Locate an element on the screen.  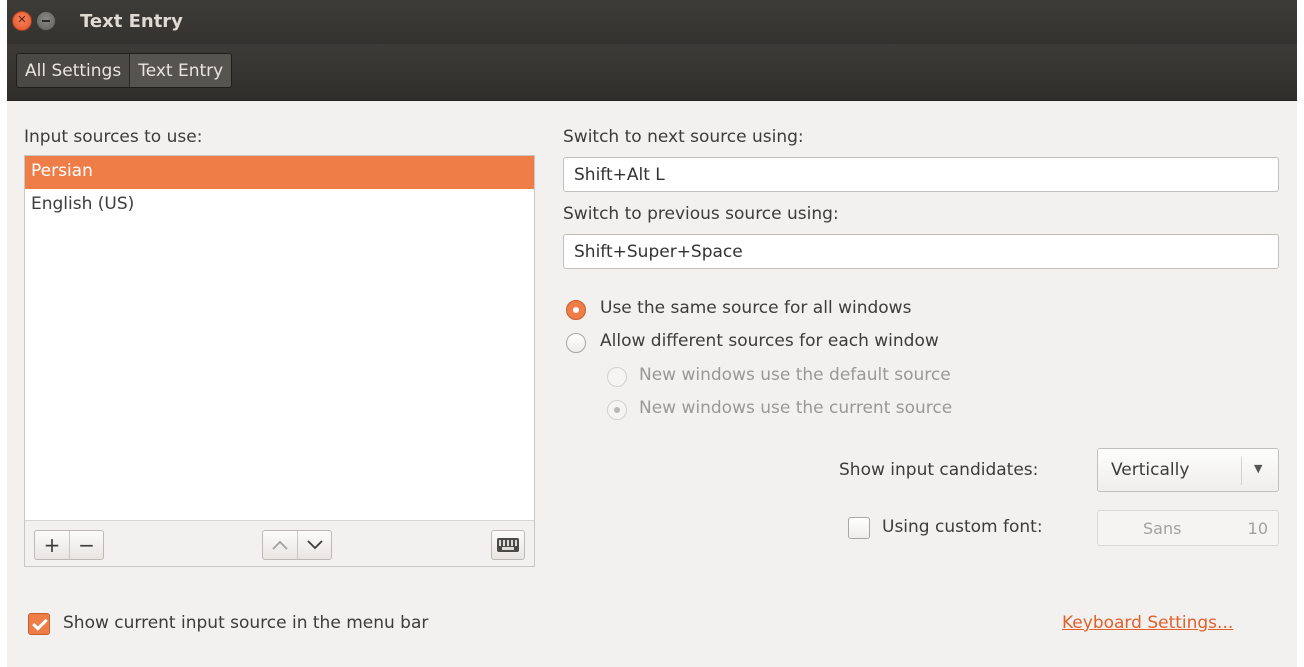
show-in-menu-bar-checkbox is located at coordinates (39, 624).